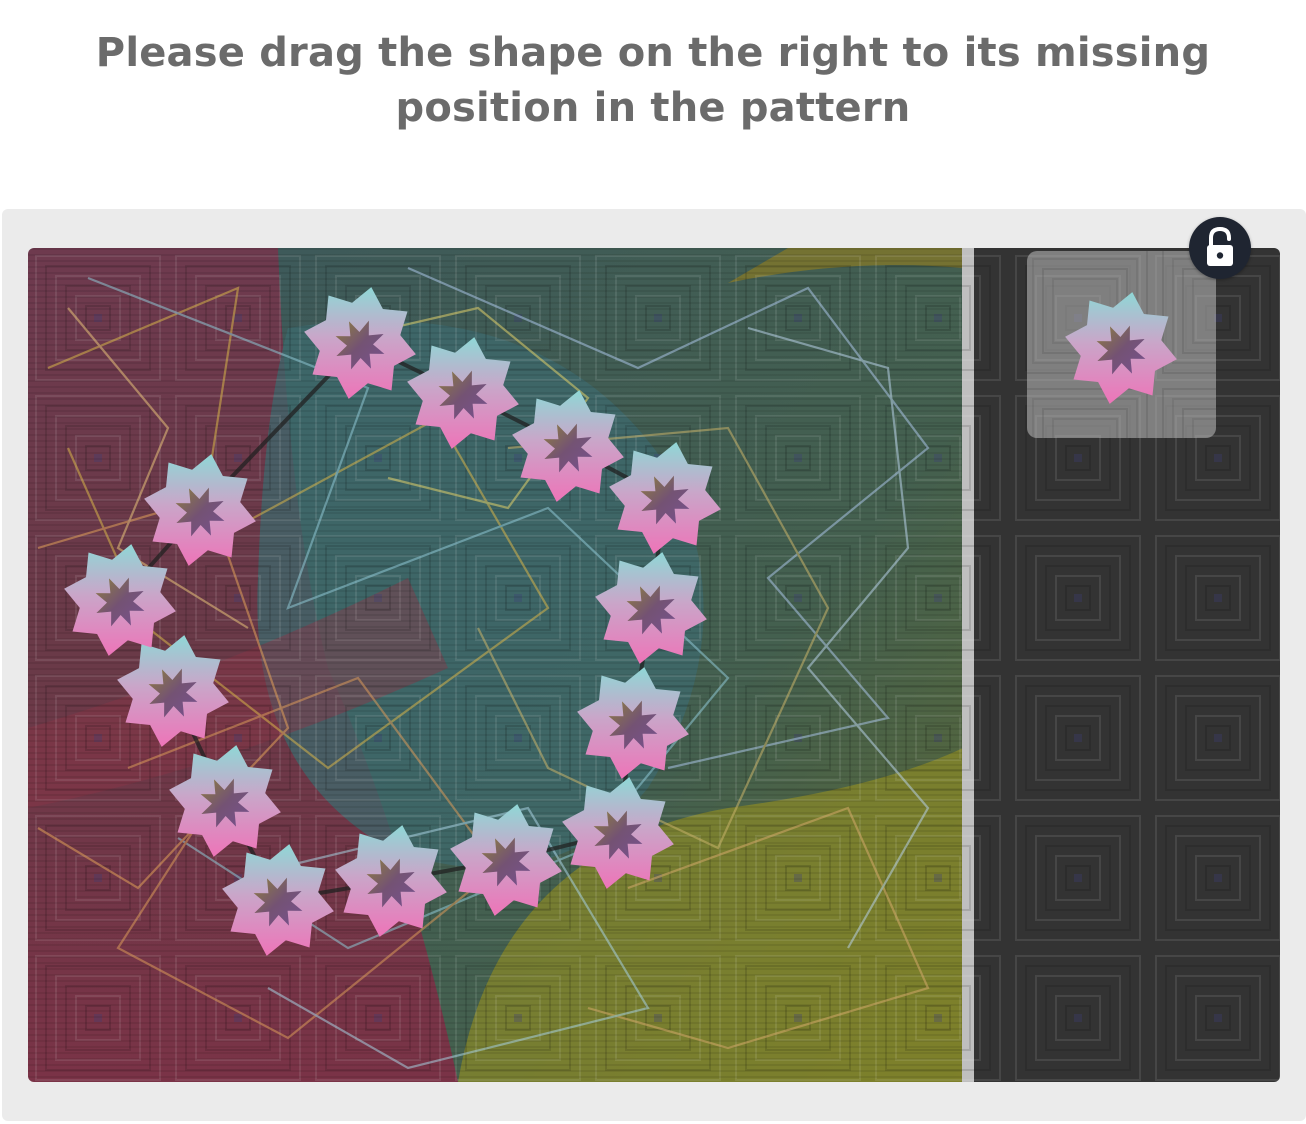  I want to click on lock-button, so click(1220, 248).